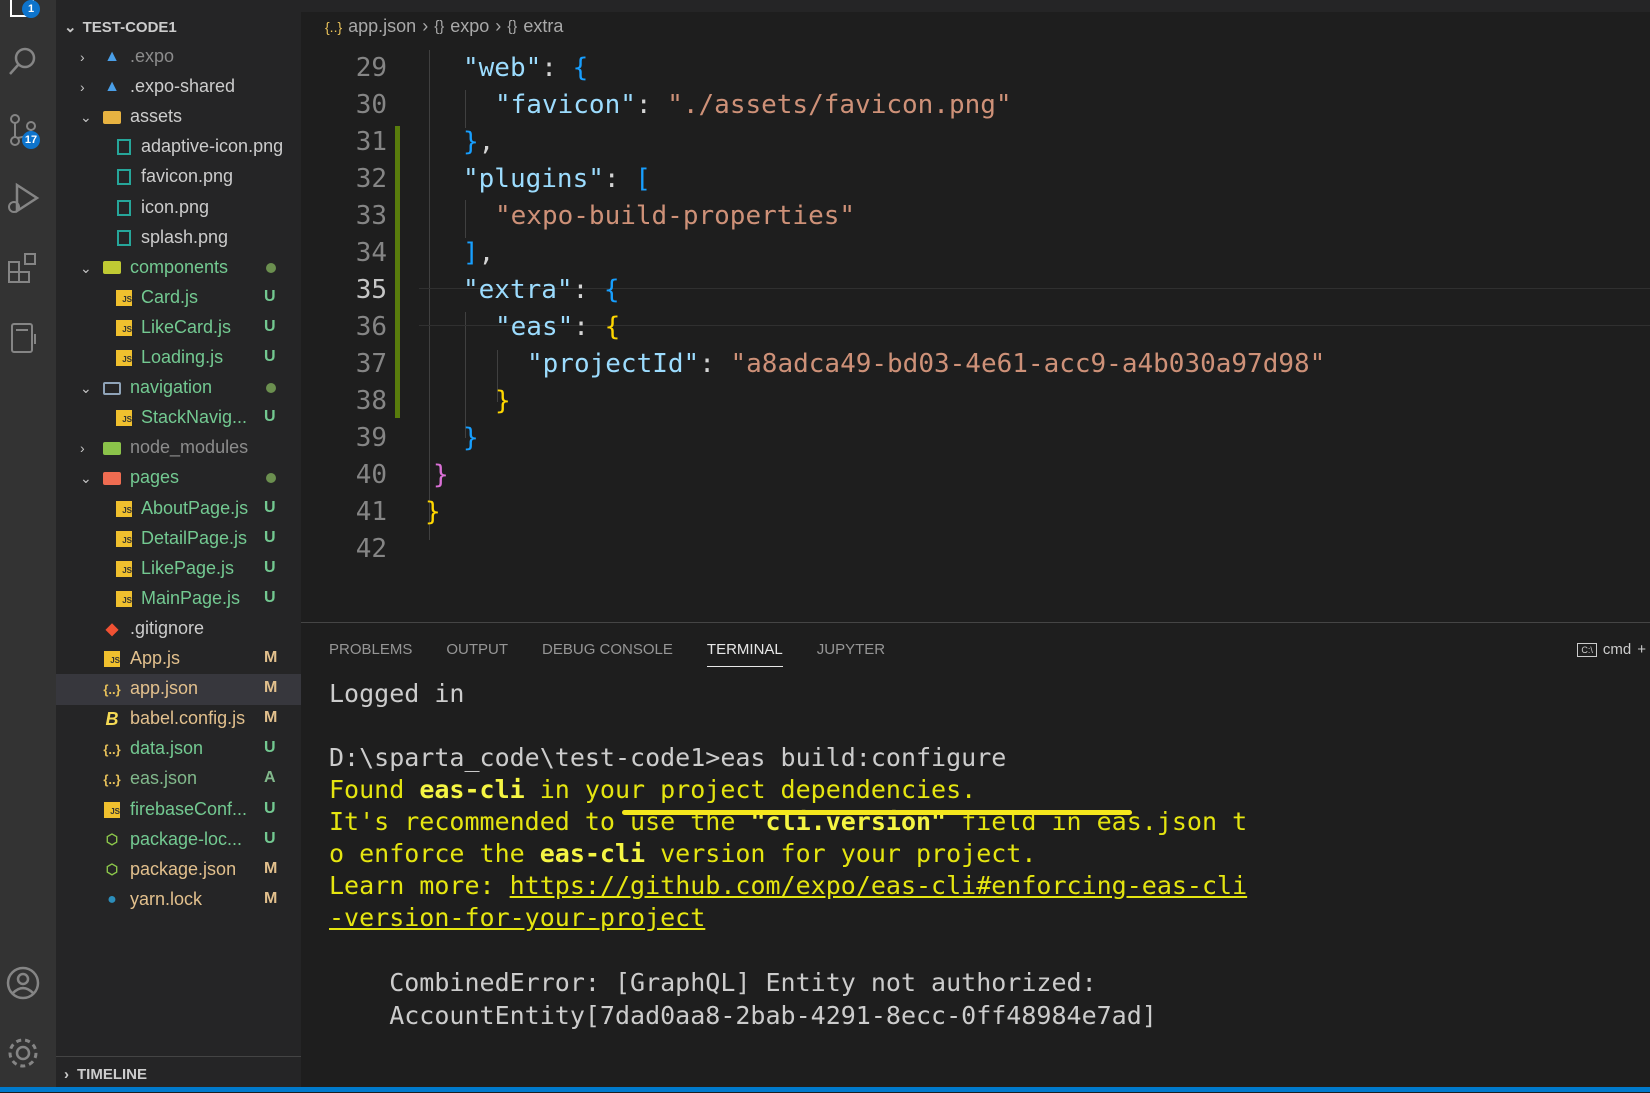 This screenshot has height=1093, width=1650. What do you see at coordinates (178, 87) in the screenshot?
I see `folder-row: › ▲ .expo-shared` at bounding box center [178, 87].